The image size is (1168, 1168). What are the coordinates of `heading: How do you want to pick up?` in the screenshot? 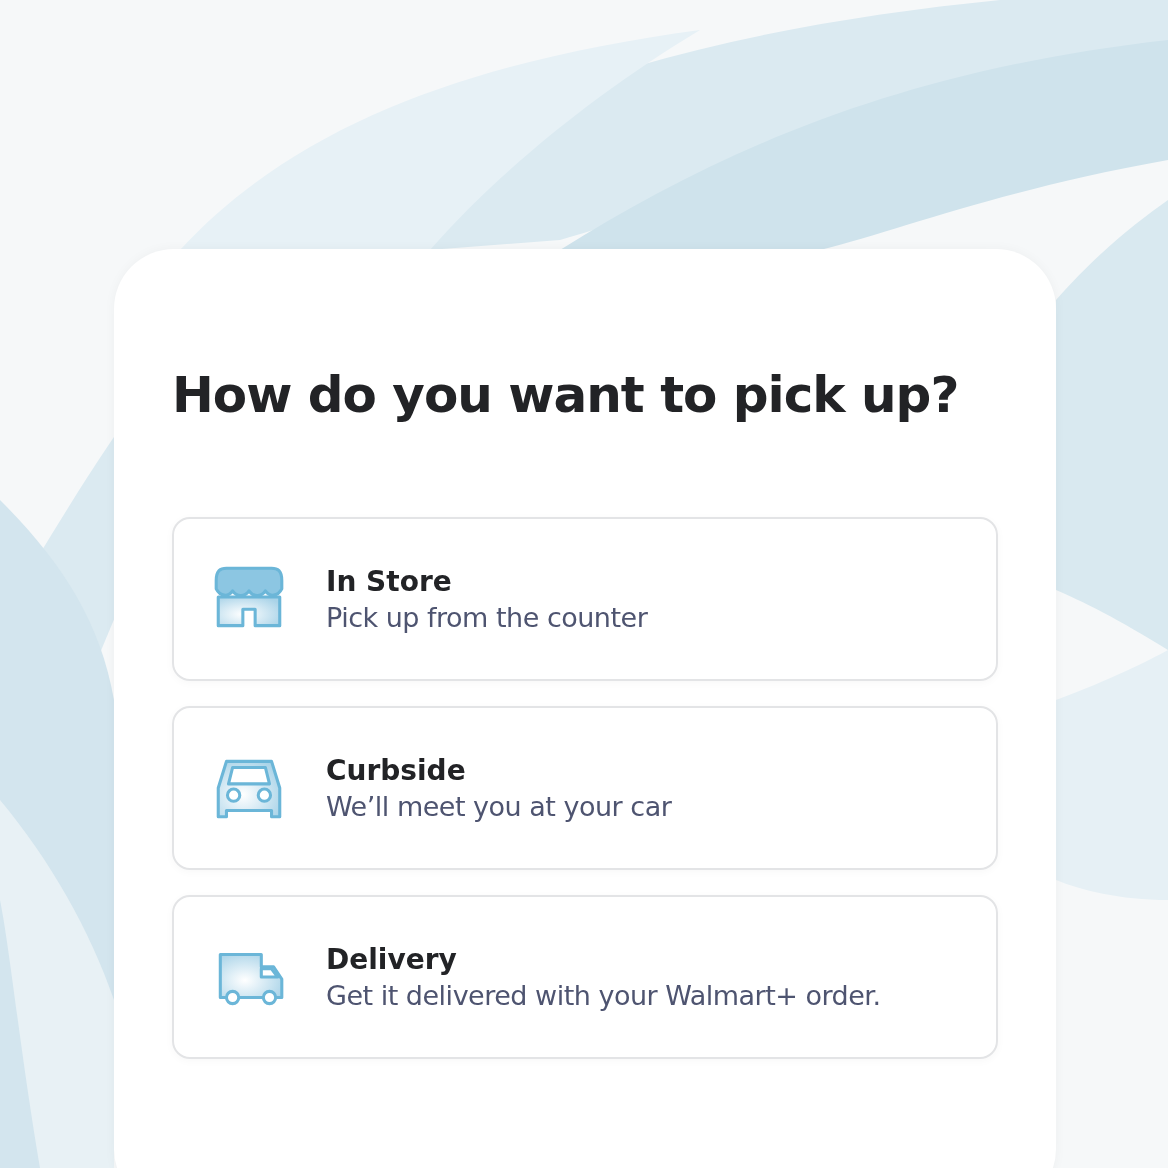 It's located at (566, 395).